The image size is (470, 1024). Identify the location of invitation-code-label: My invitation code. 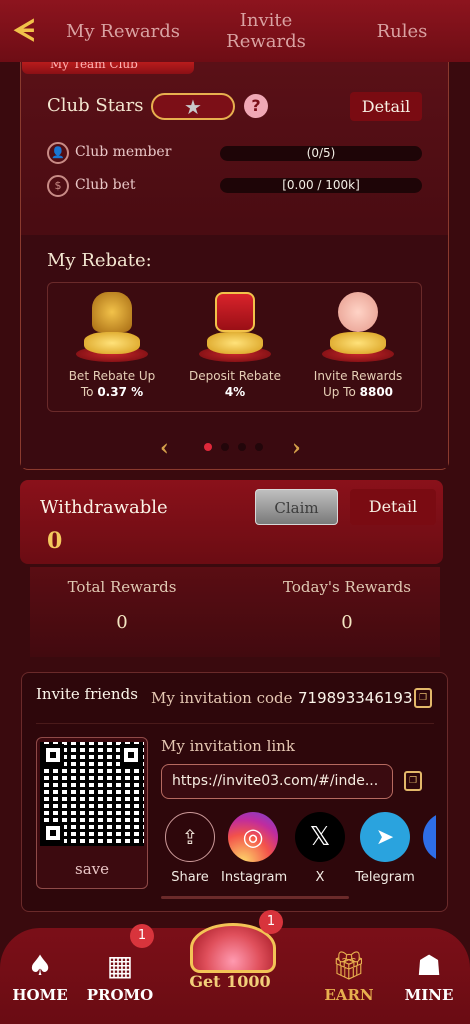
(222, 698).